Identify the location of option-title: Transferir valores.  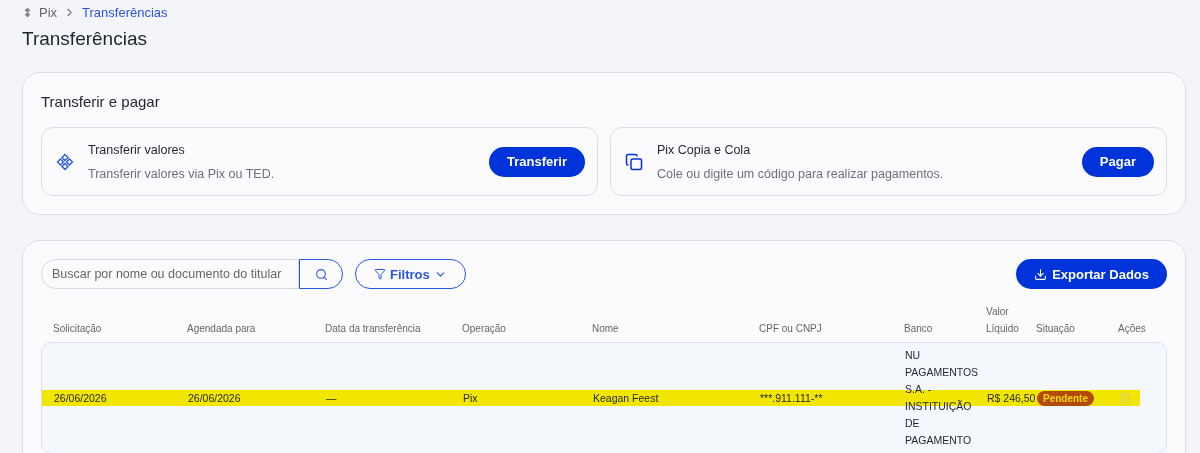
(137, 149).